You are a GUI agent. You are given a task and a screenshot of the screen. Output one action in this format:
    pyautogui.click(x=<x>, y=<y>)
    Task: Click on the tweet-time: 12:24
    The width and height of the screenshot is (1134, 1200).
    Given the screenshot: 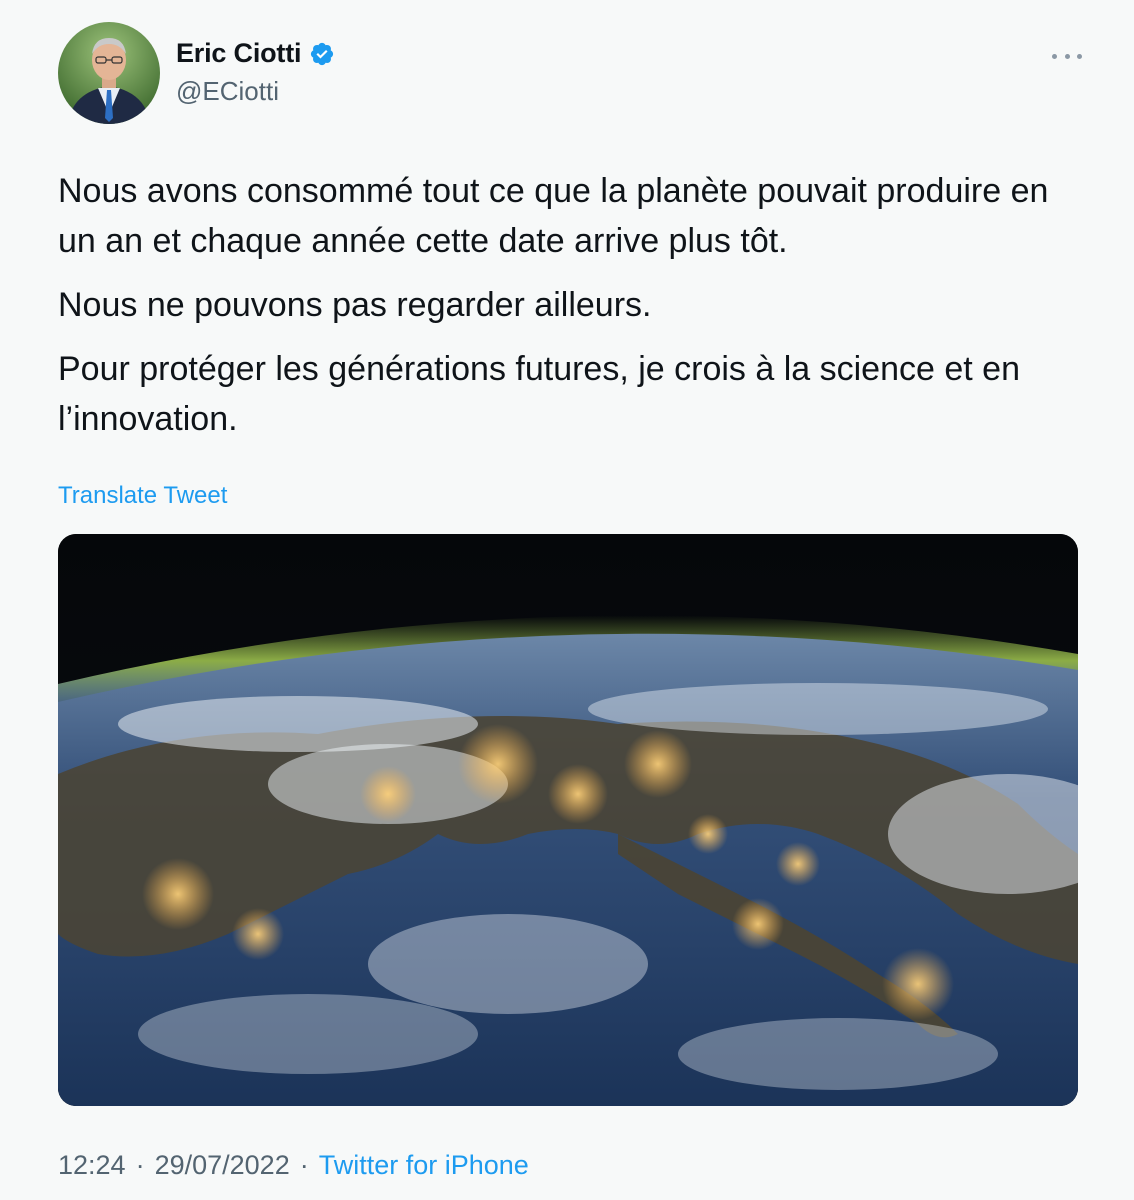 What is the action you would take?
    pyautogui.click(x=92, y=1165)
    